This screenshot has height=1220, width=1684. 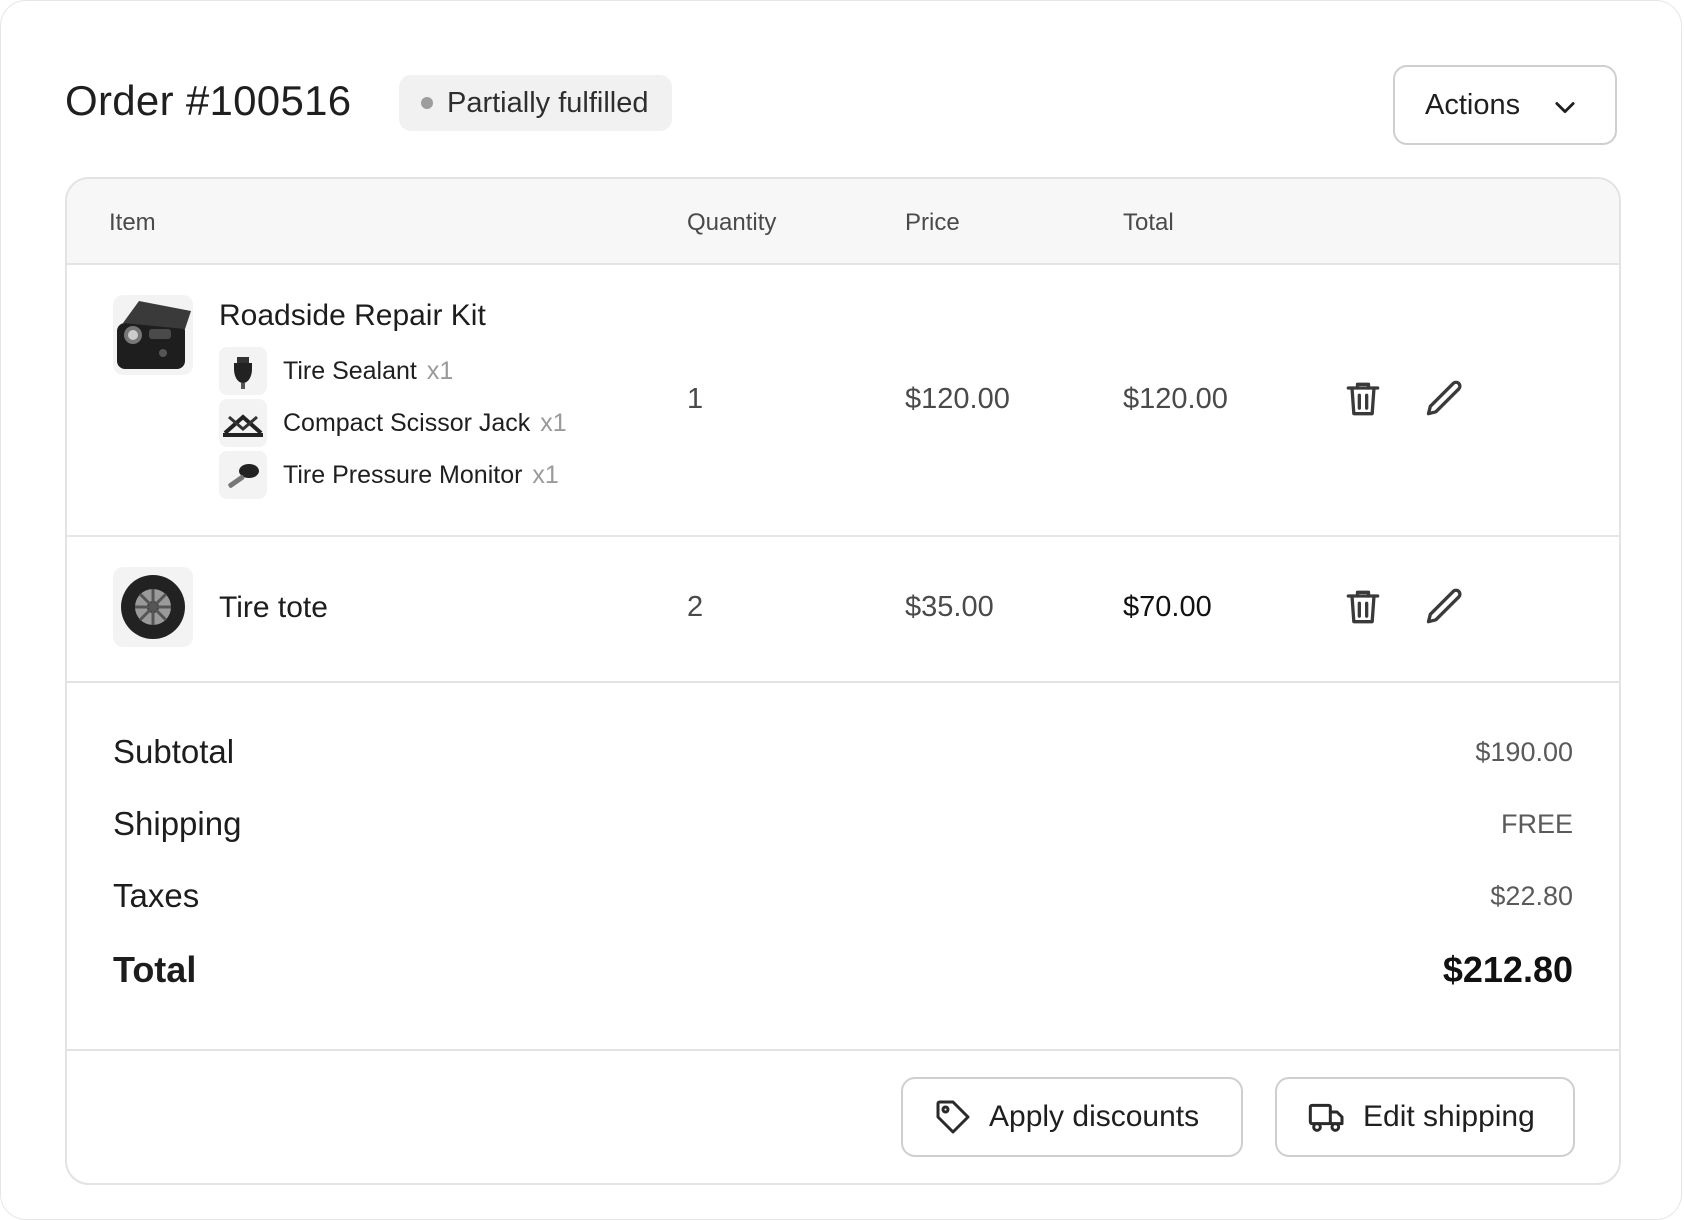 I want to click on table-header: Item Quantity Price Total, so click(x=843, y=222).